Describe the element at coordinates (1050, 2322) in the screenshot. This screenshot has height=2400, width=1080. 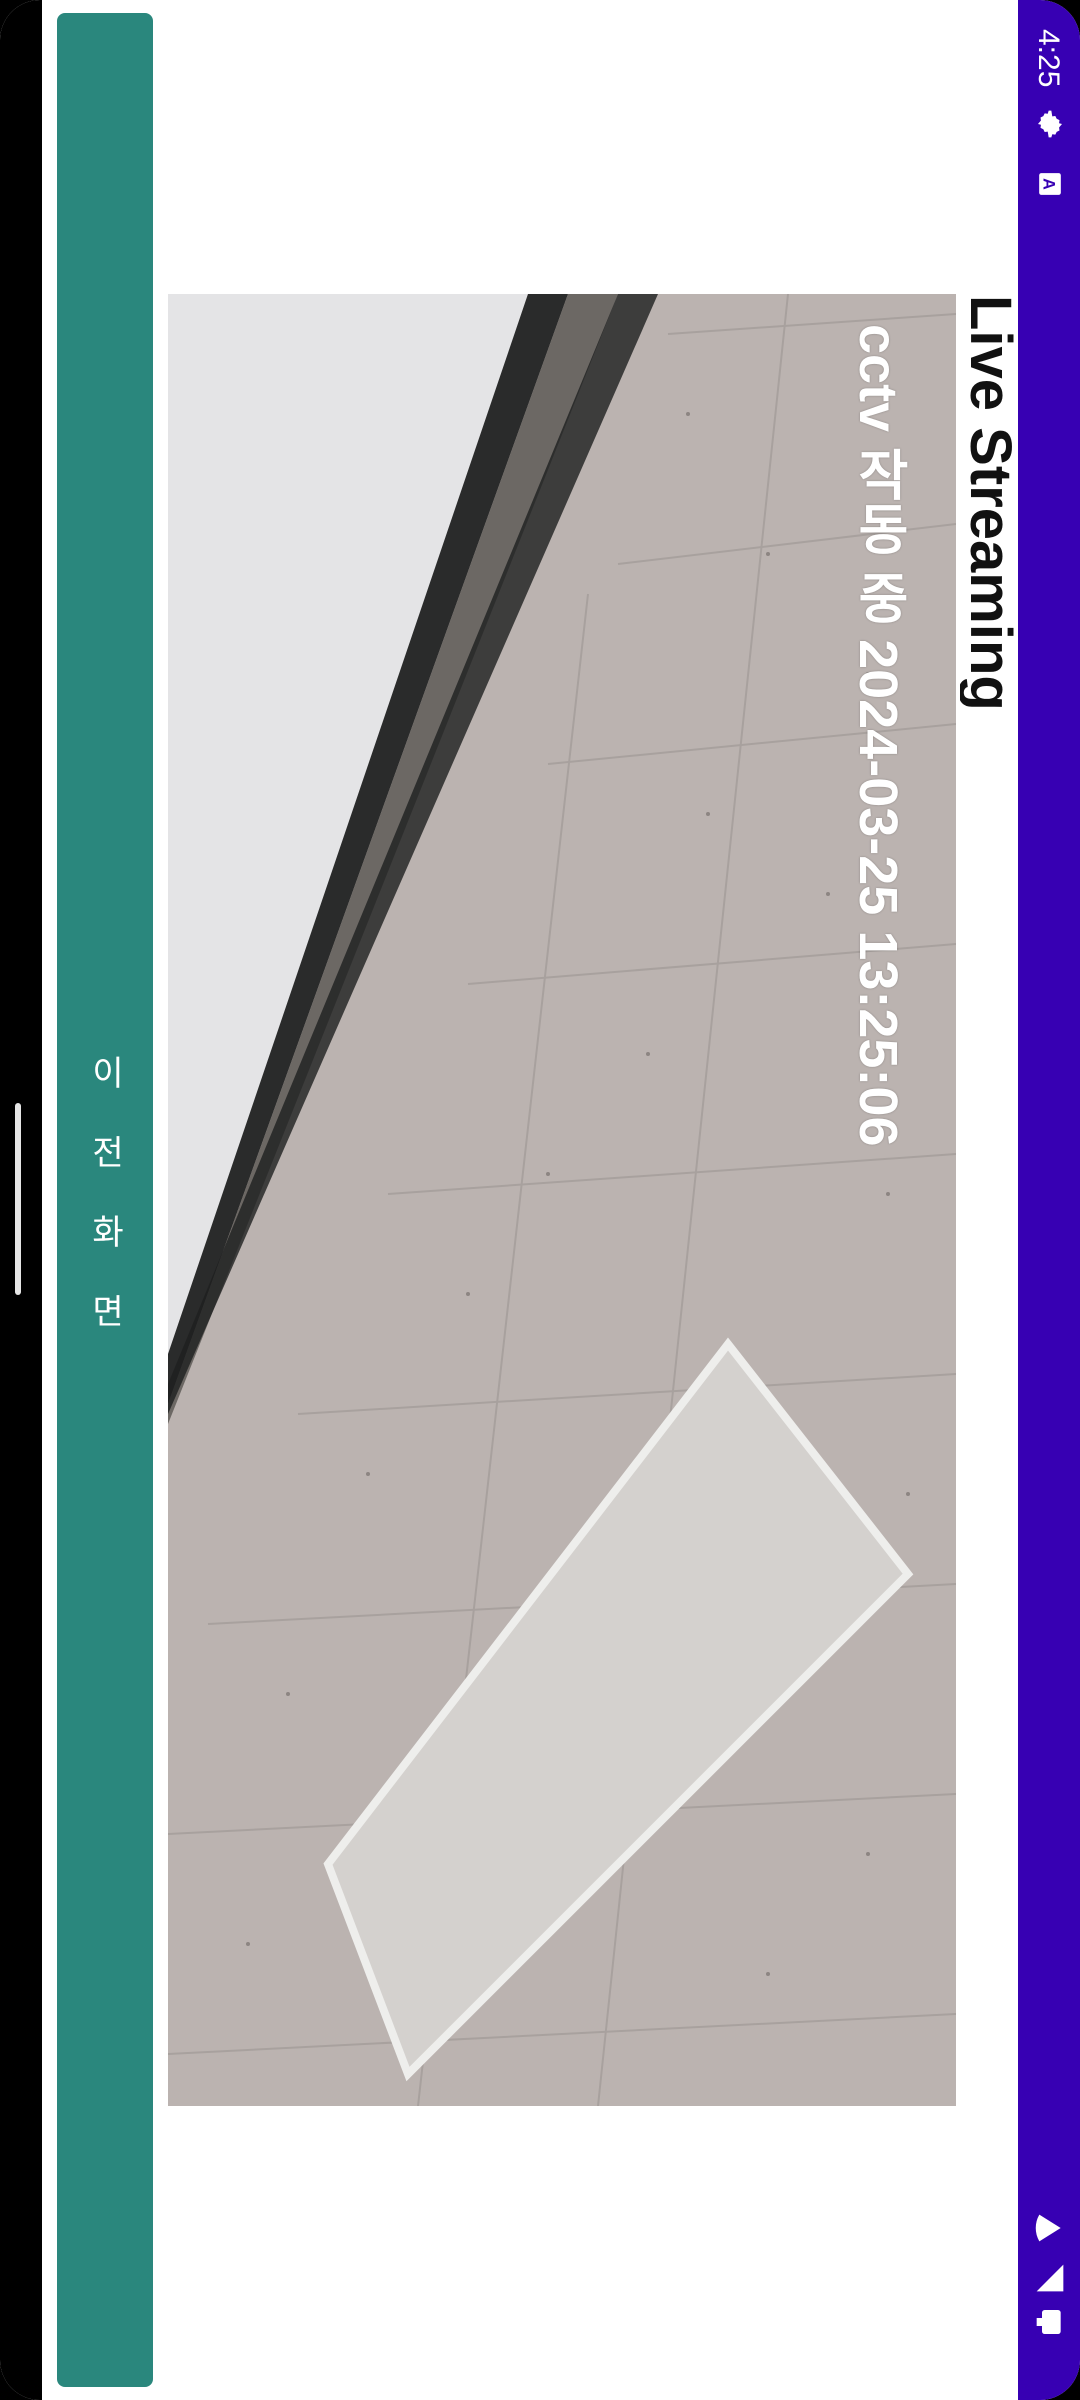
I see `battery-icon` at that location.